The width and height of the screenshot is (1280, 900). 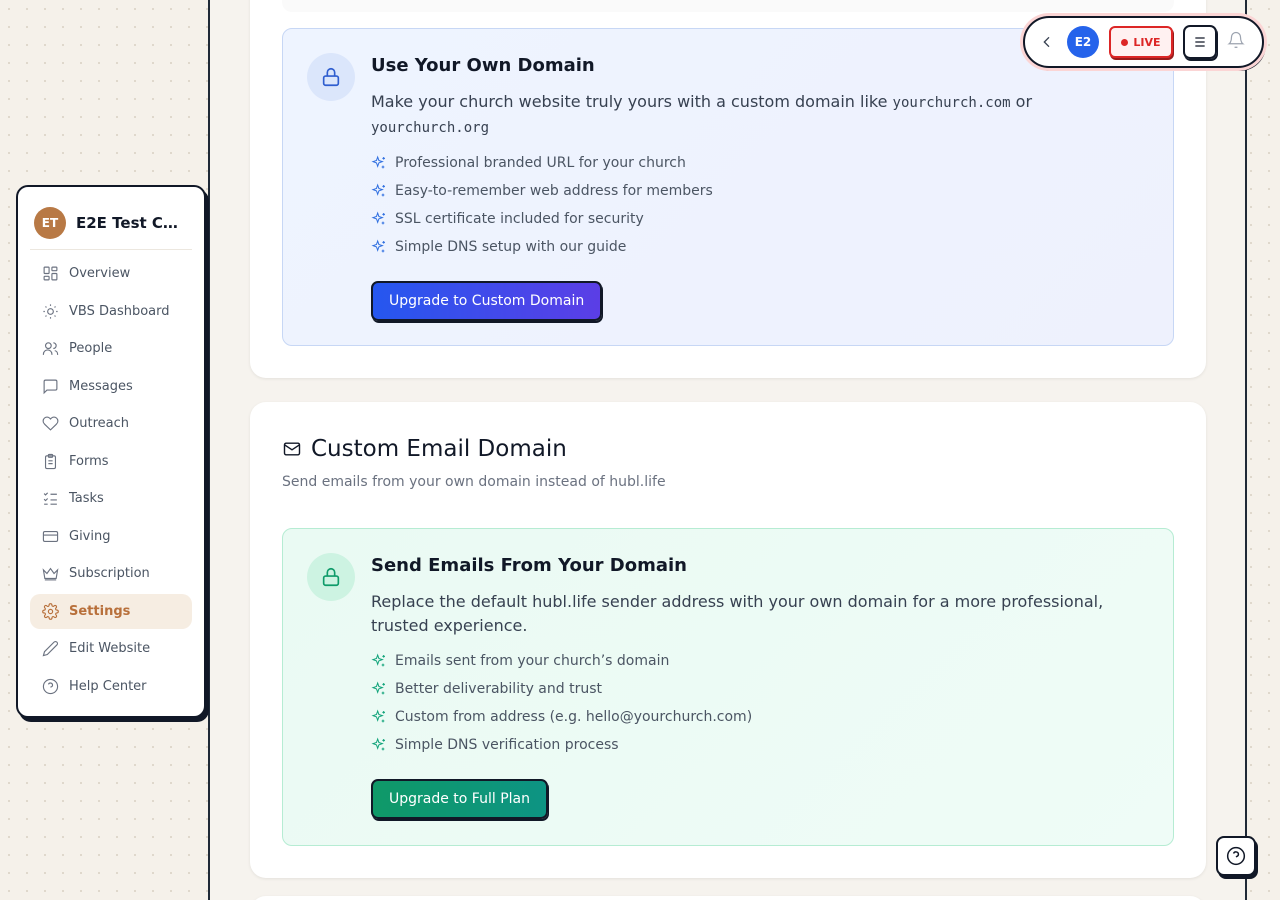 I want to click on list-checks-icon, so click(x=50, y=498).